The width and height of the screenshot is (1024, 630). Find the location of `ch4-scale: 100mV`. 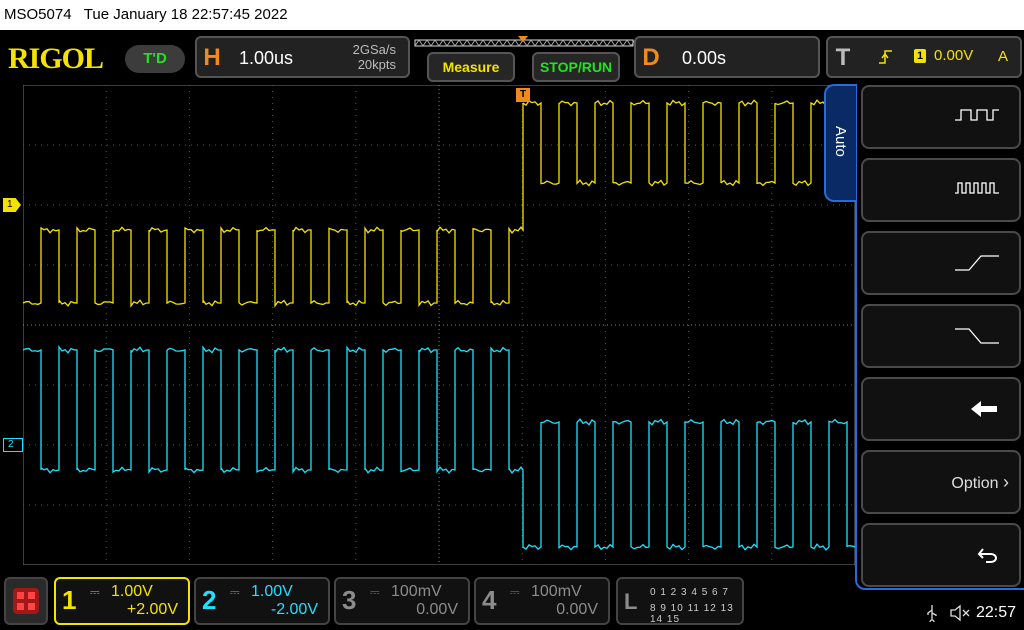

ch4-scale: 100mV is located at coordinates (556, 591).